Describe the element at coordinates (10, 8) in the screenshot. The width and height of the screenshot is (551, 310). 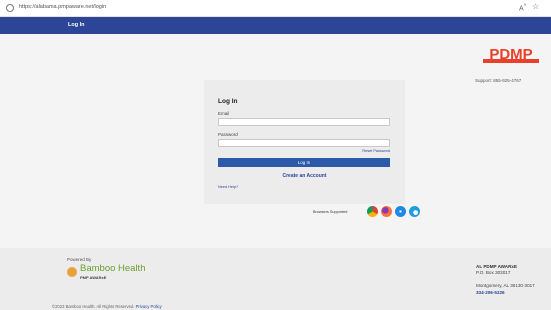
I see `site-info-icon` at that location.